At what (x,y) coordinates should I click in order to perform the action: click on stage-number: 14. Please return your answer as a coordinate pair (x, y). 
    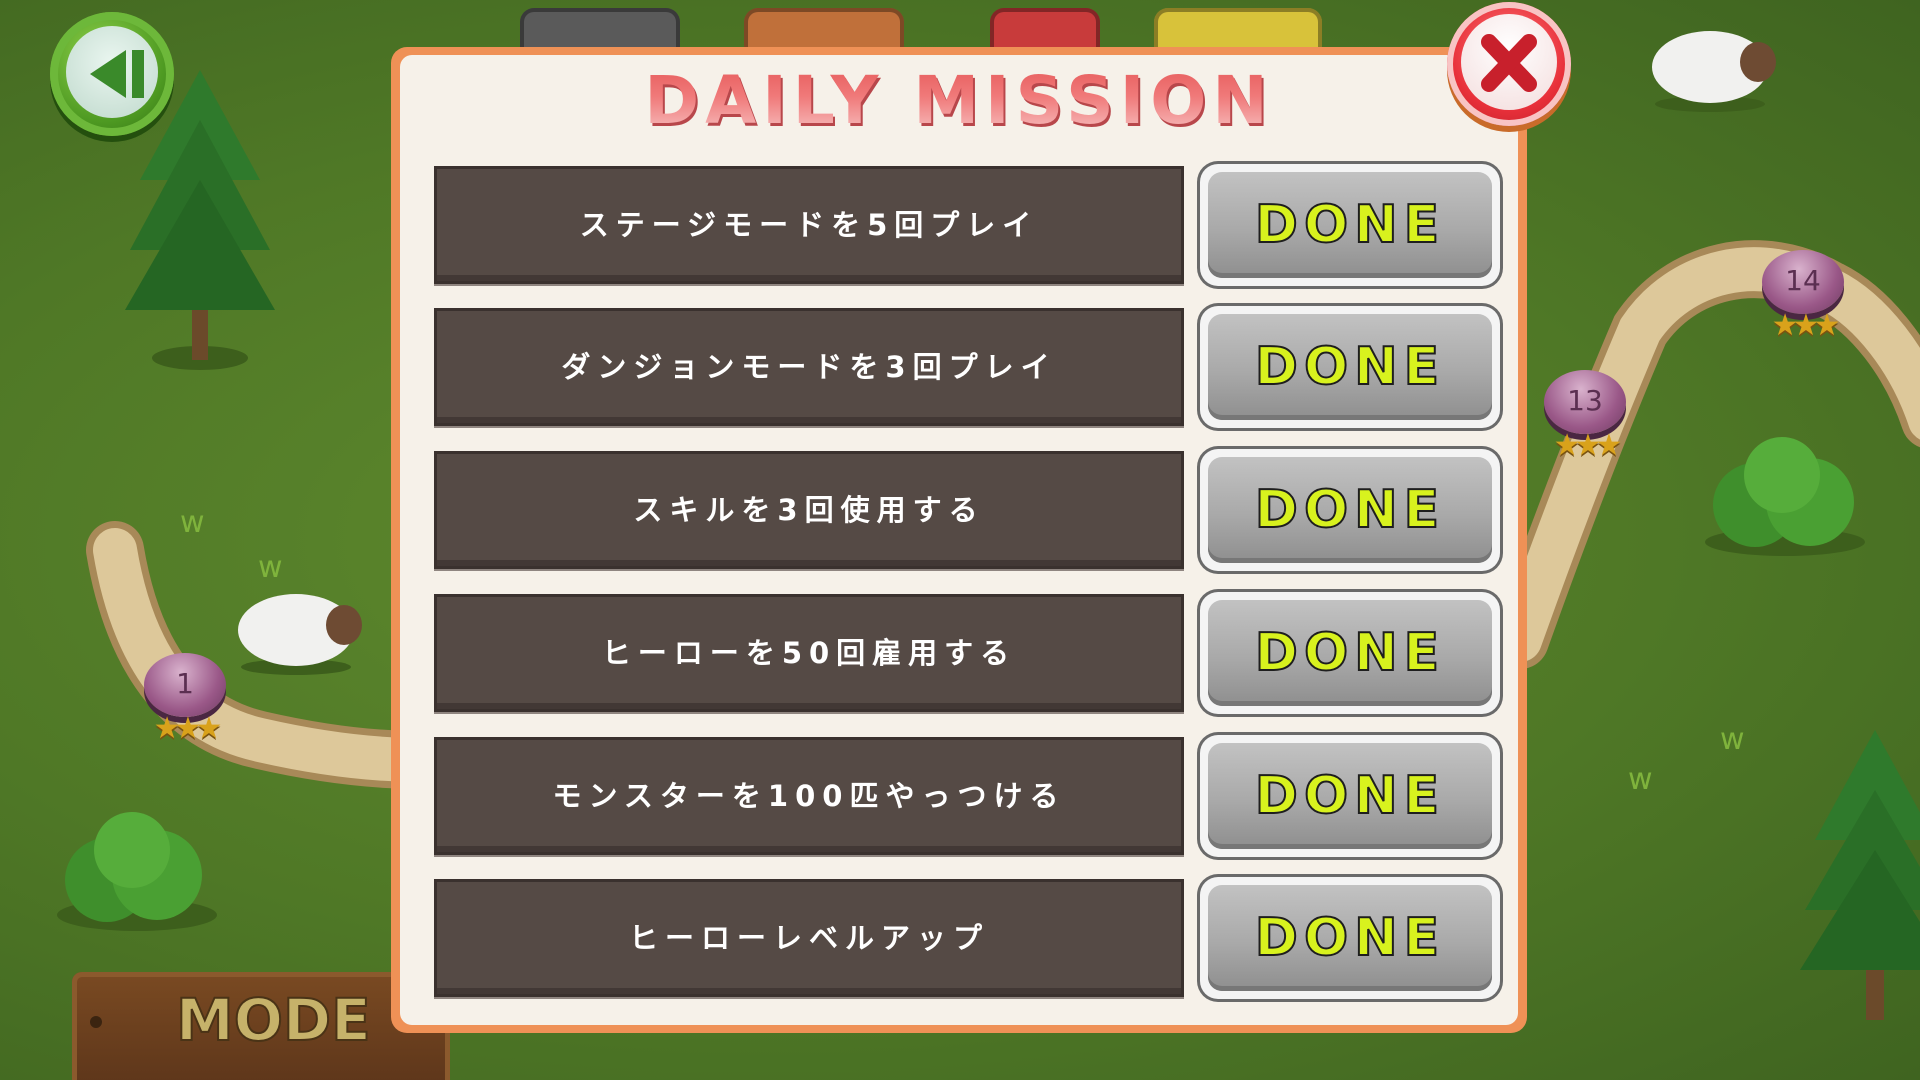
    Looking at the image, I should click on (1803, 280).